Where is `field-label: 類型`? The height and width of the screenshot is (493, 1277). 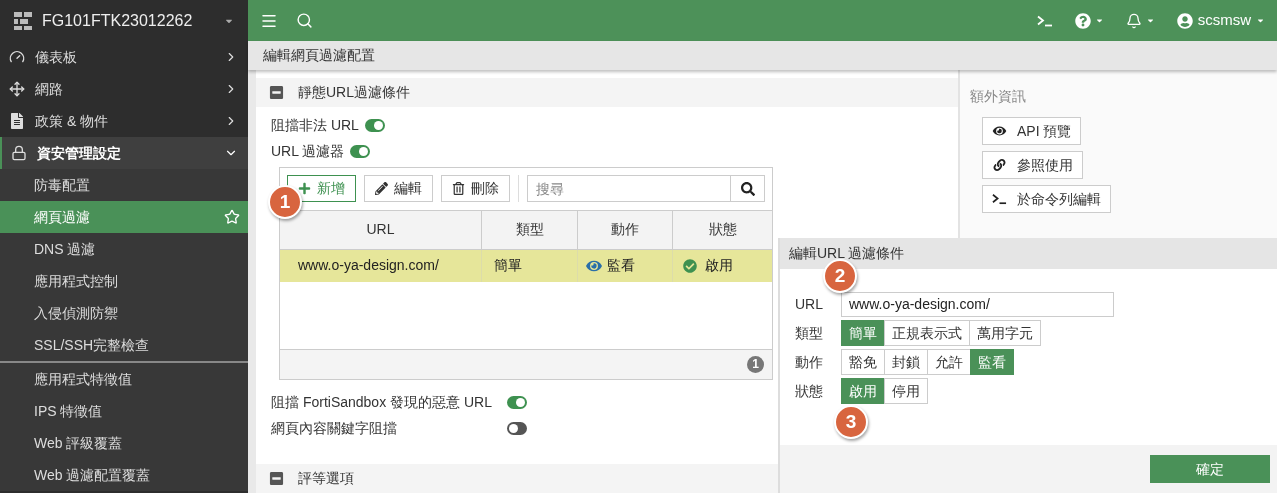 field-label: 類型 is located at coordinates (809, 333).